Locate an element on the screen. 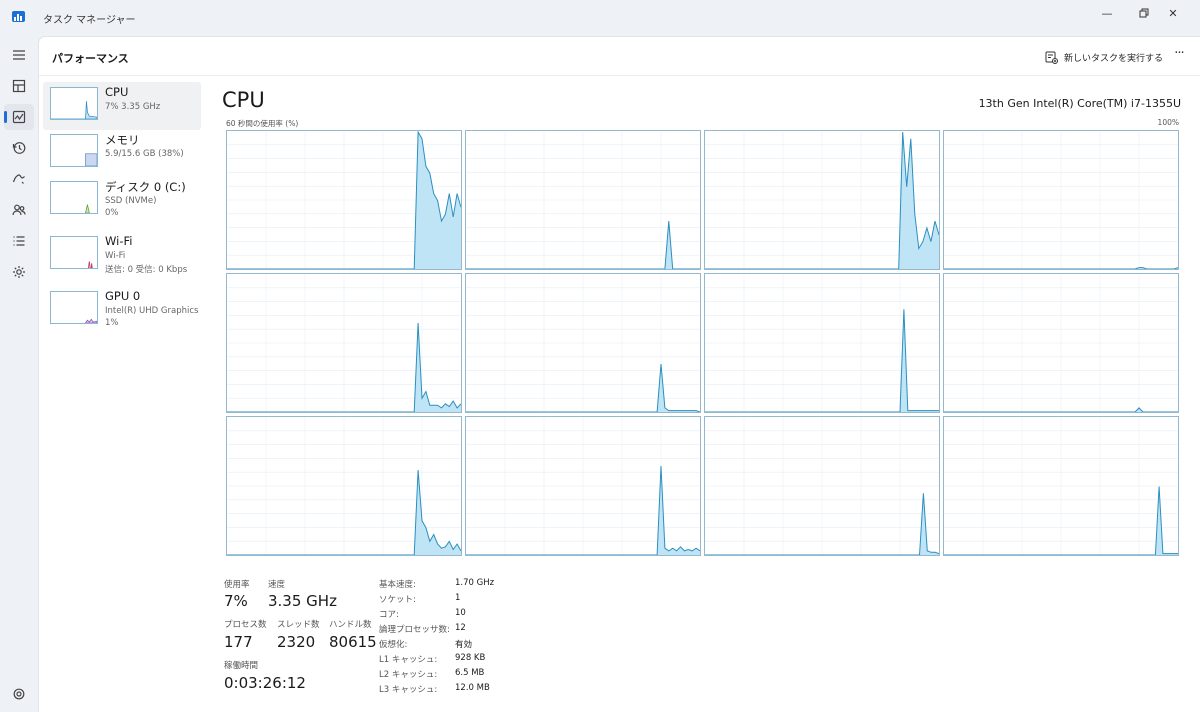  minimize-icon: — is located at coordinates (1107, 13).